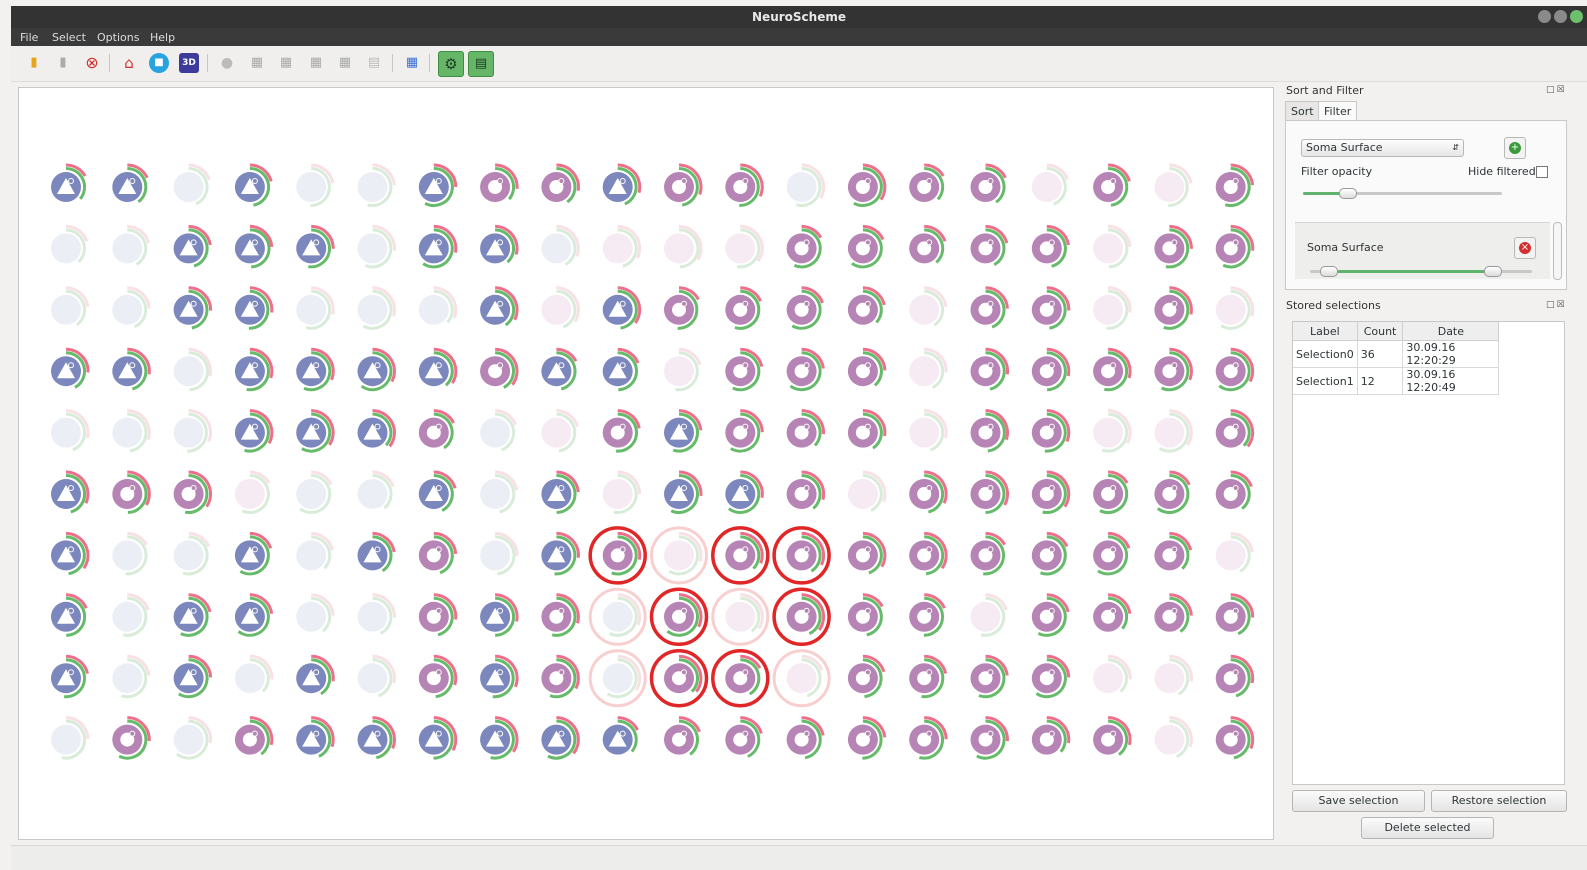 The height and width of the screenshot is (870, 1587). I want to click on scene-3-icon: ▦, so click(316, 63).